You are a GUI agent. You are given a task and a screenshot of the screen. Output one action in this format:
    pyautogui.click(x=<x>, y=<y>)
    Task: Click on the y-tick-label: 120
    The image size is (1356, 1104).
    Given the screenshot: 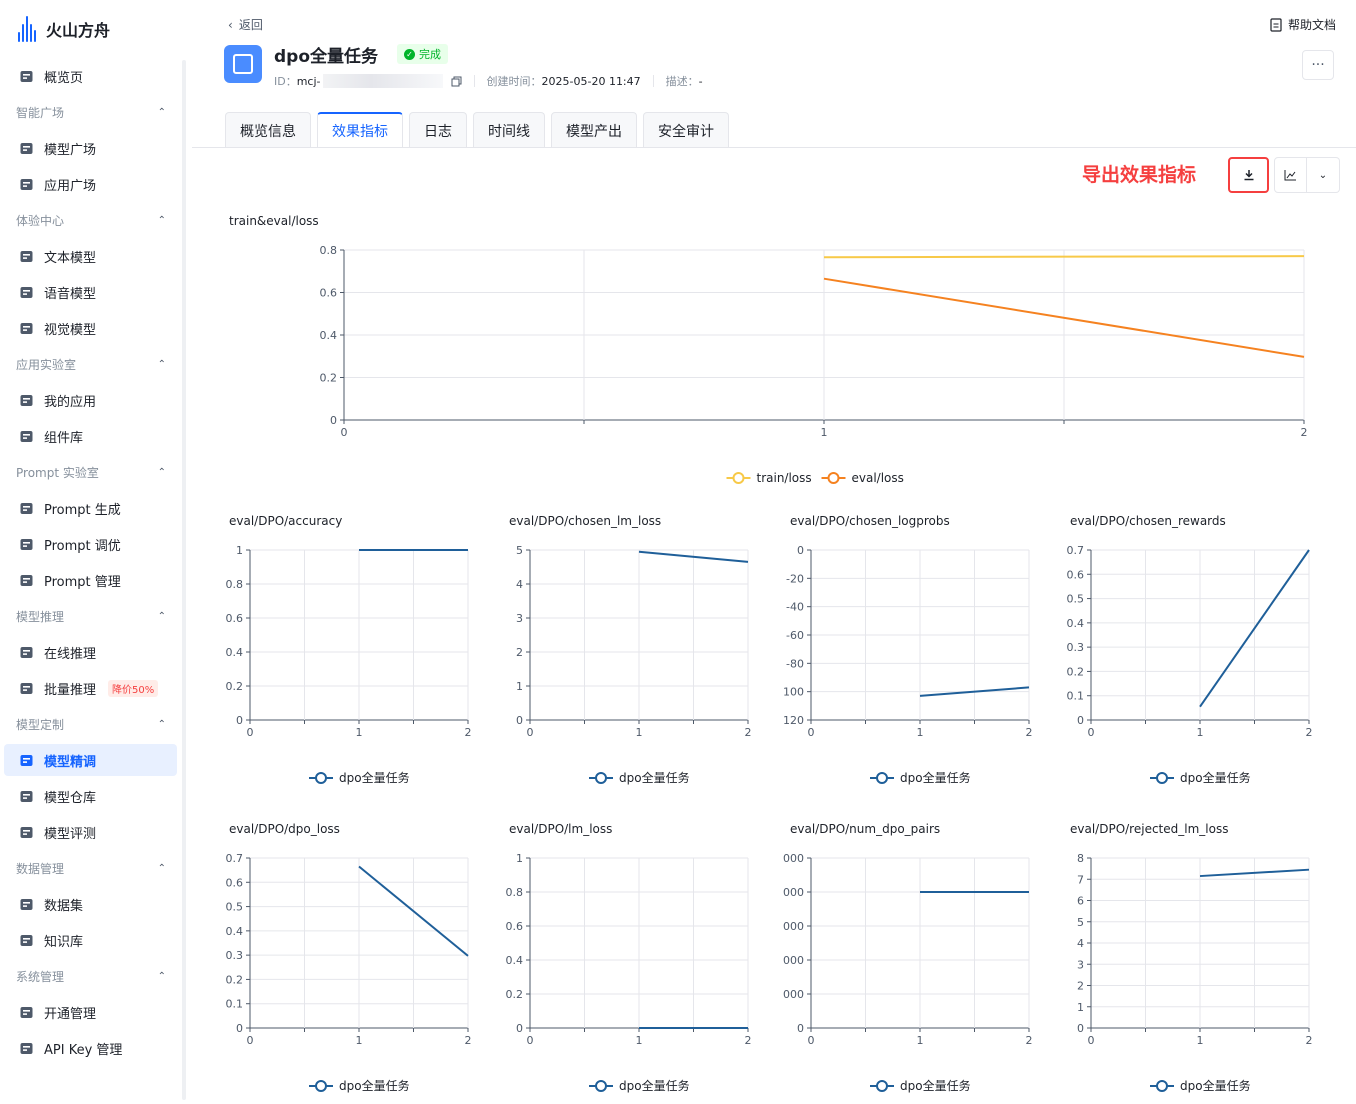 What is the action you would take?
    pyautogui.click(x=793, y=720)
    